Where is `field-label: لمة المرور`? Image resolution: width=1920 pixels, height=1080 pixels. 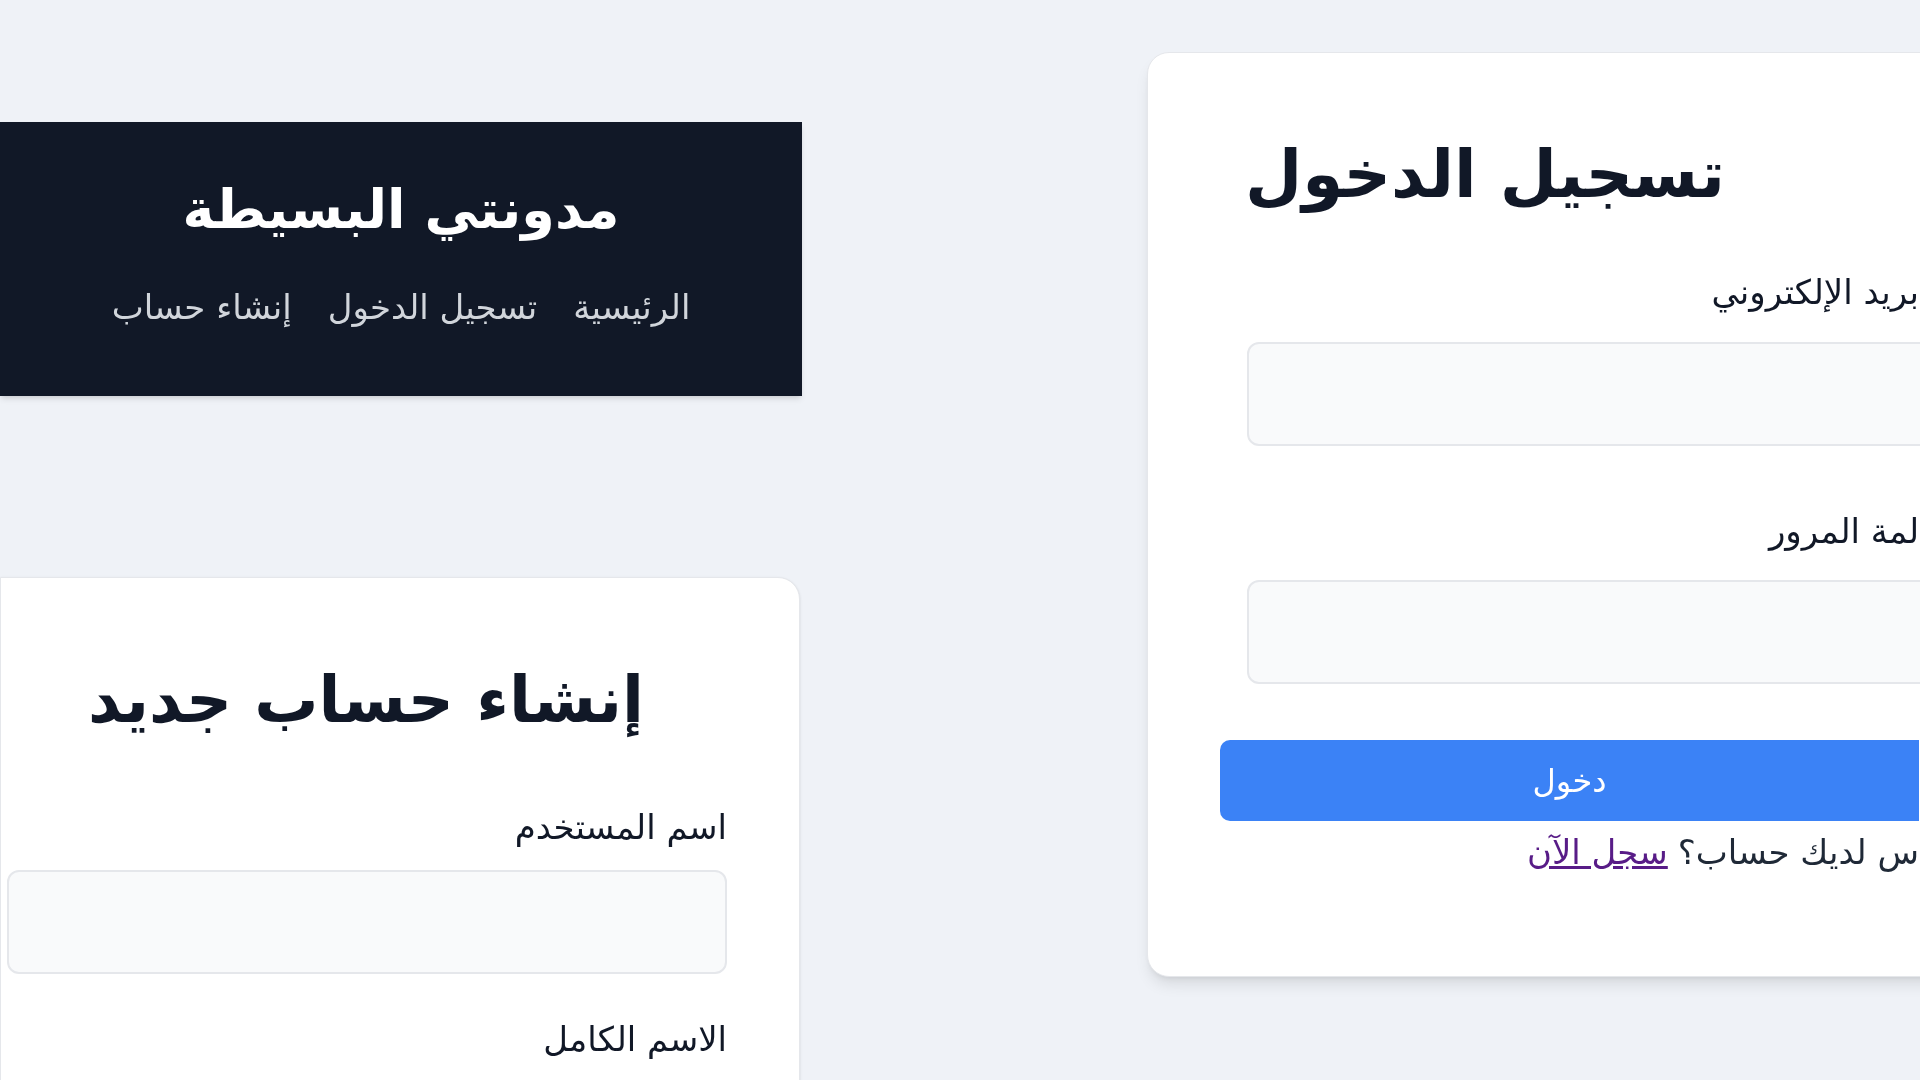
field-label: لمة المرور is located at coordinates (1842, 531).